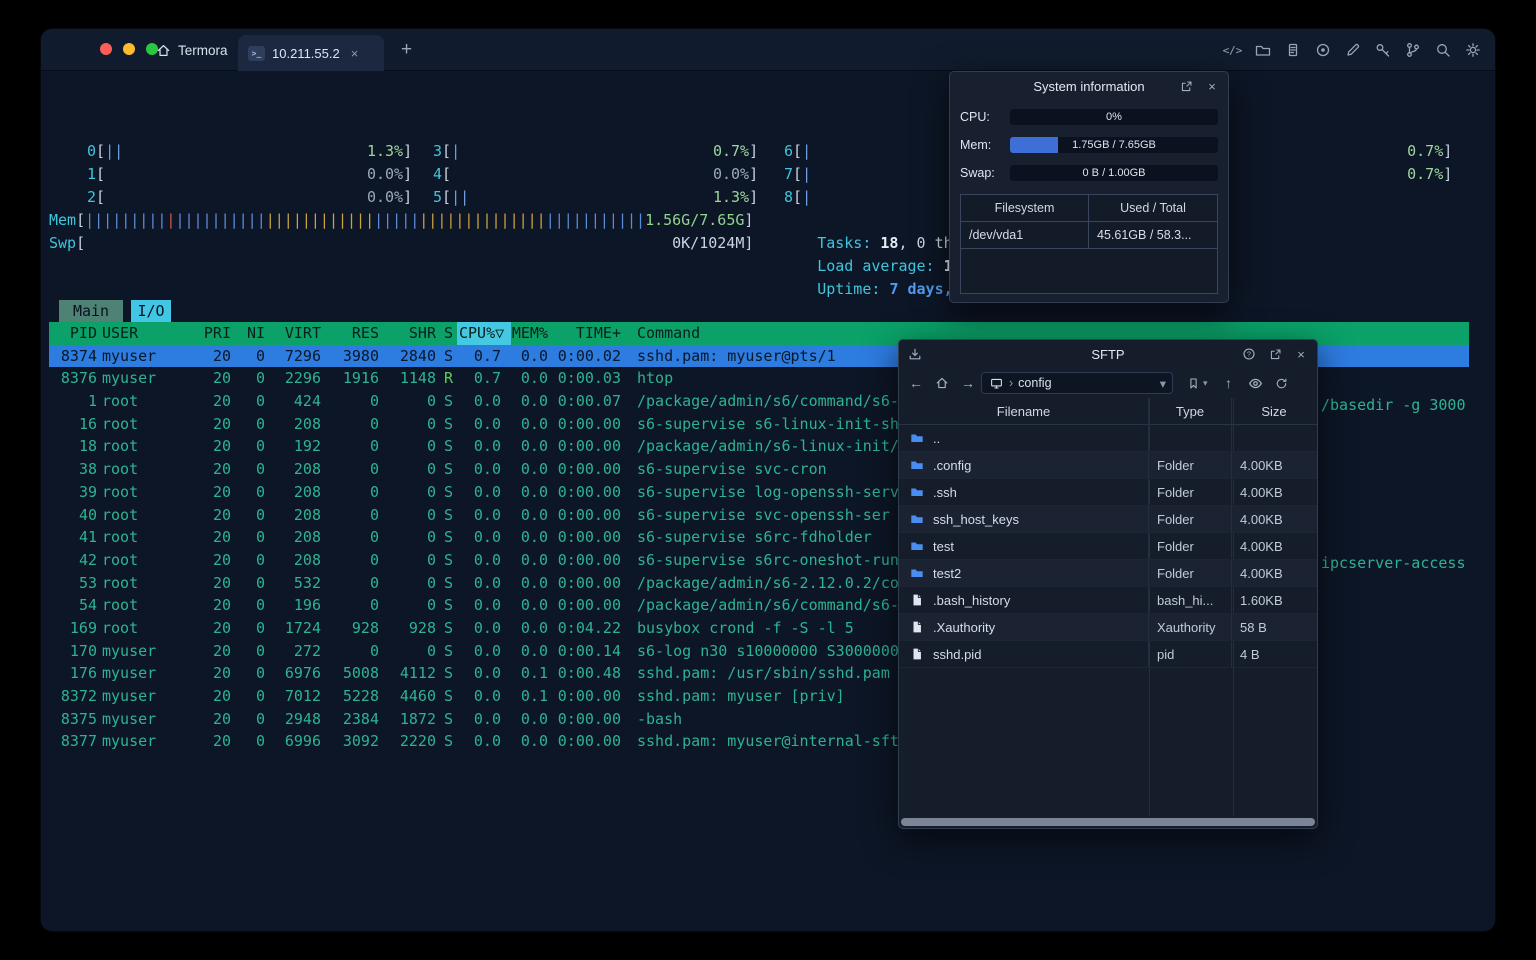 The height and width of the screenshot is (960, 1536). What do you see at coordinates (1108, 519) in the screenshot?
I see `file-row: ssh_host_keys Folder 4.00KB` at bounding box center [1108, 519].